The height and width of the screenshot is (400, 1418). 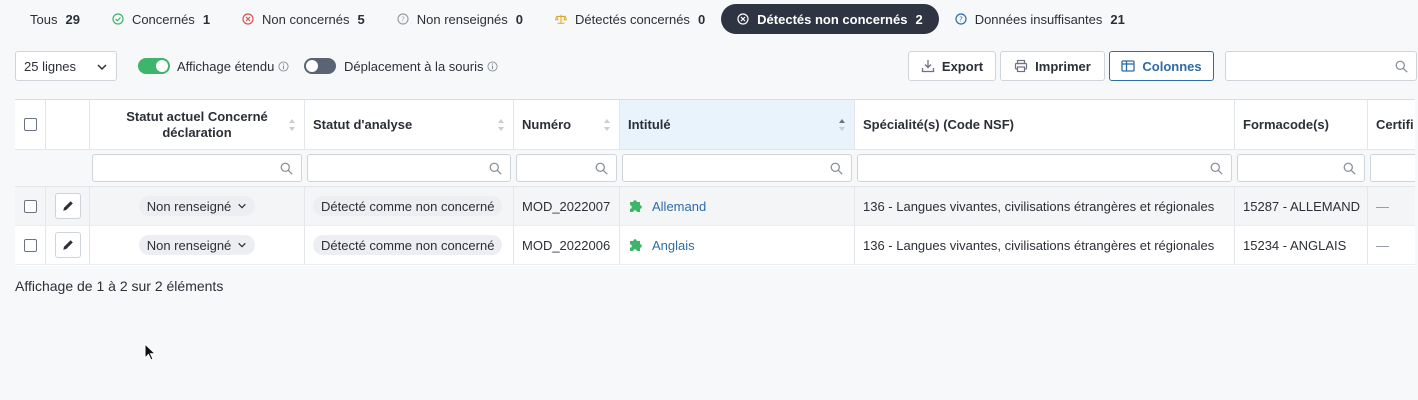 I want to click on header-select-all-cell, so click(x=30, y=124).